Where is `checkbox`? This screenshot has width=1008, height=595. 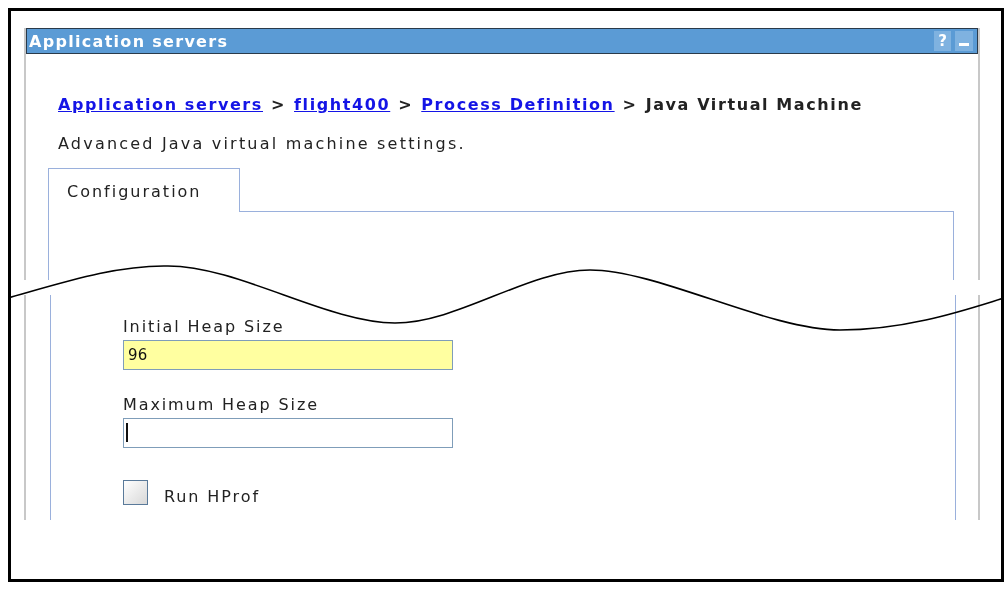 checkbox is located at coordinates (135, 492).